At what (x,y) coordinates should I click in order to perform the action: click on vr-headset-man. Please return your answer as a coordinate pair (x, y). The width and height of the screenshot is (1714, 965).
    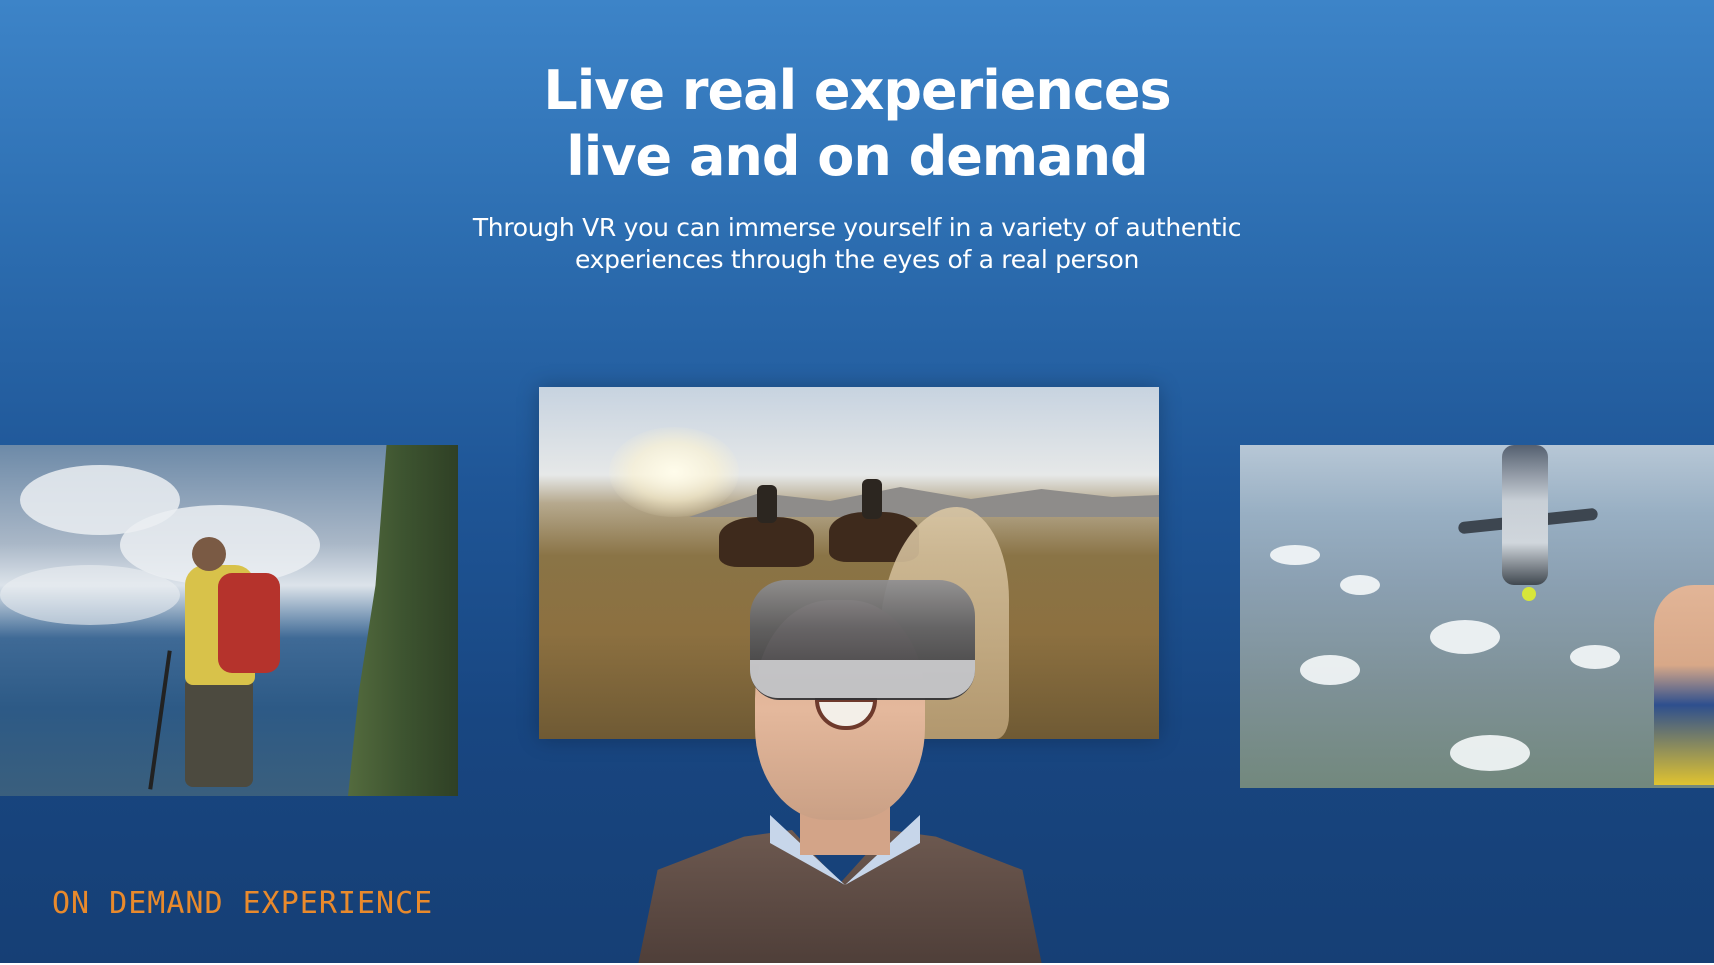
    Looking at the image, I should click on (840, 761).